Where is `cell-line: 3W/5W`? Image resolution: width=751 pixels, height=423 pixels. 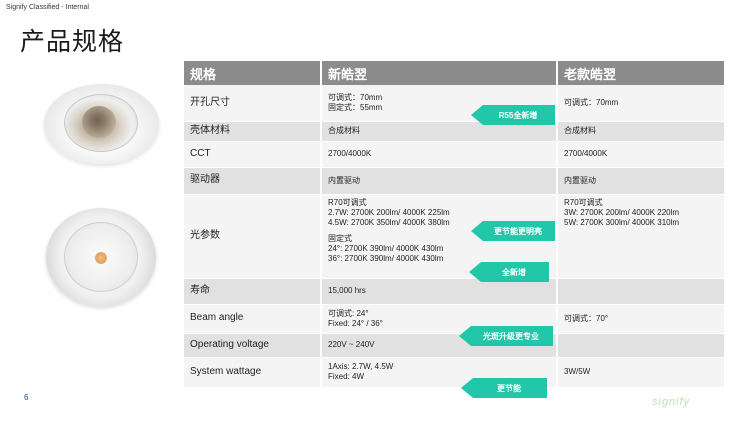 cell-line: 3W/5W is located at coordinates (577, 371).